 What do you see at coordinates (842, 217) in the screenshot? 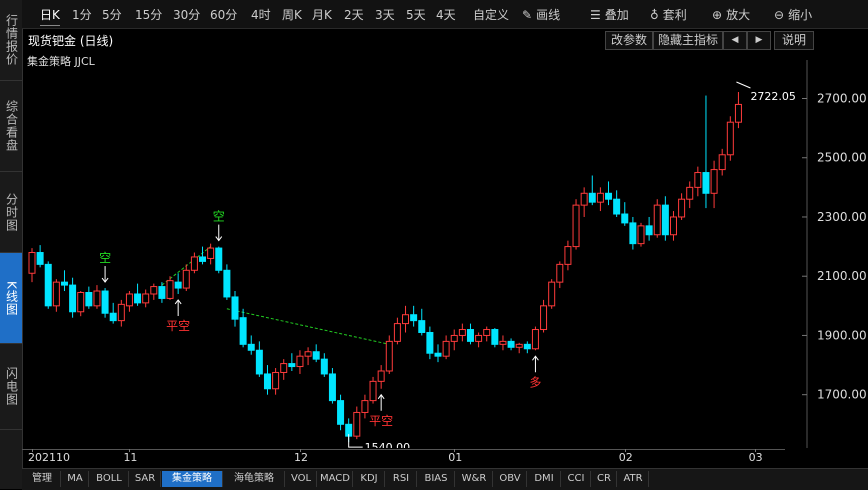
I see `y-tick-label: 2300.00` at bounding box center [842, 217].